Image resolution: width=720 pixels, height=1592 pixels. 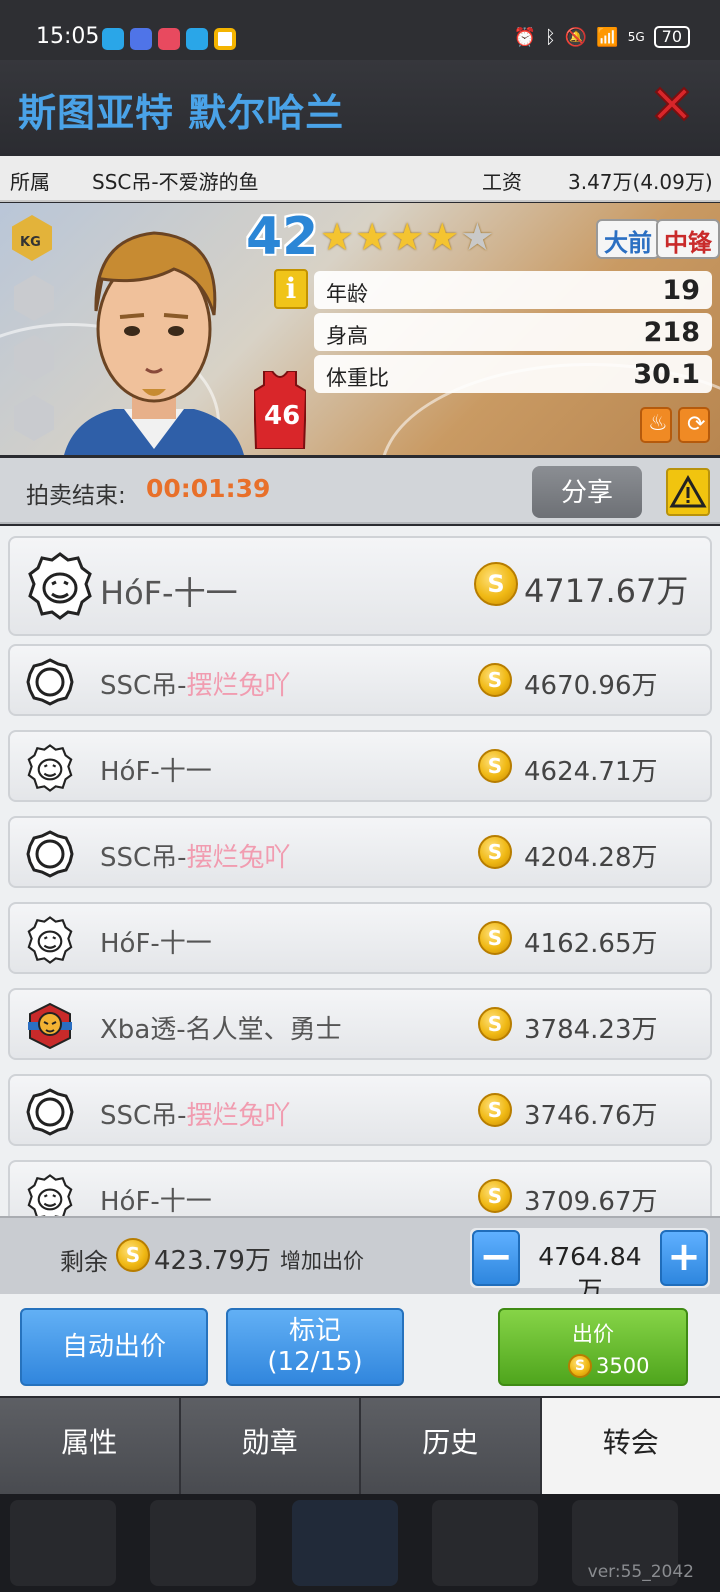 What do you see at coordinates (76, 496) in the screenshot?
I see `auction-end-label: 拍卖结束:` at bounding box center [76, 496].